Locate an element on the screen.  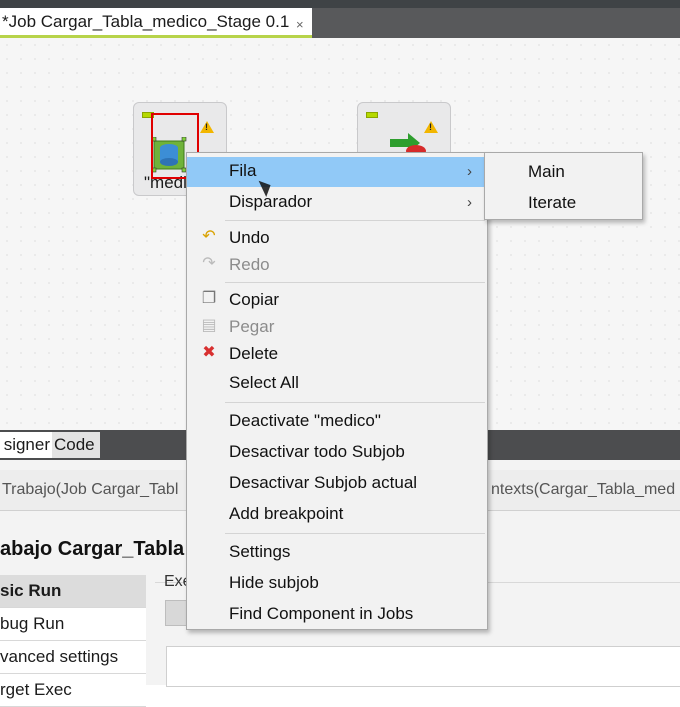
run-panel-title: abajo Cargar_Tabla is located at coordinates (92, 549).